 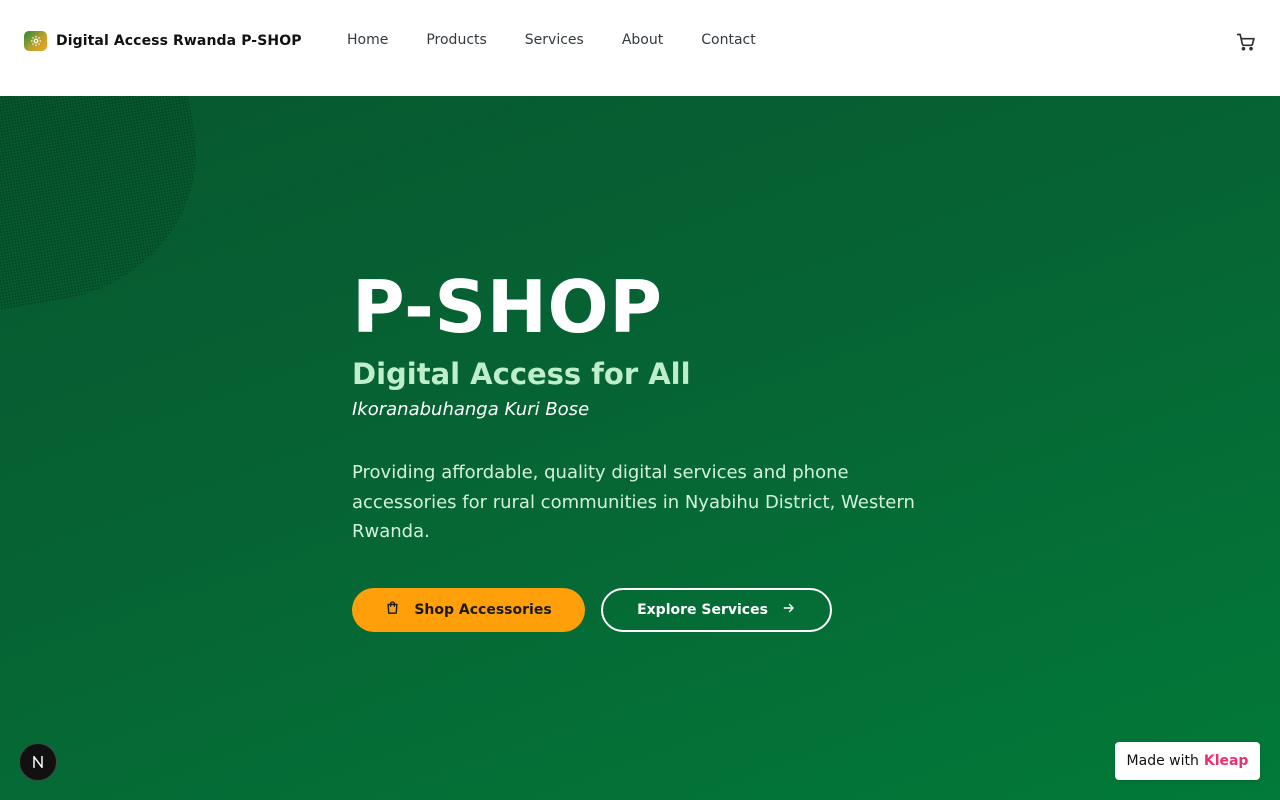 What do you see at coordinates (507, 307) in the screenshot?
I see `hero-title: P-SHOP` at bounding box center [507, 307].